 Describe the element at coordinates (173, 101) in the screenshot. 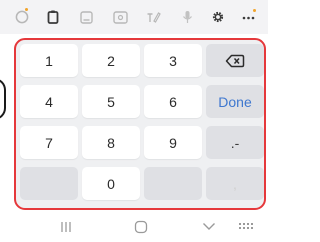

I see `key-6: 6` at that location.